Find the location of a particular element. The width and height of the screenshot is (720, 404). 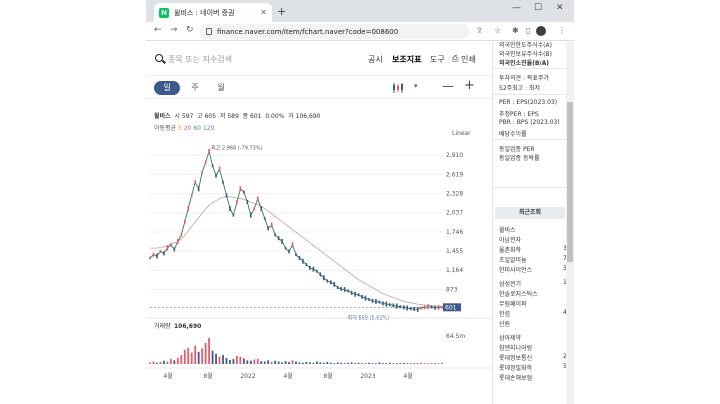

y-tick-label: 2,037 is located at coordinates (454, 213).